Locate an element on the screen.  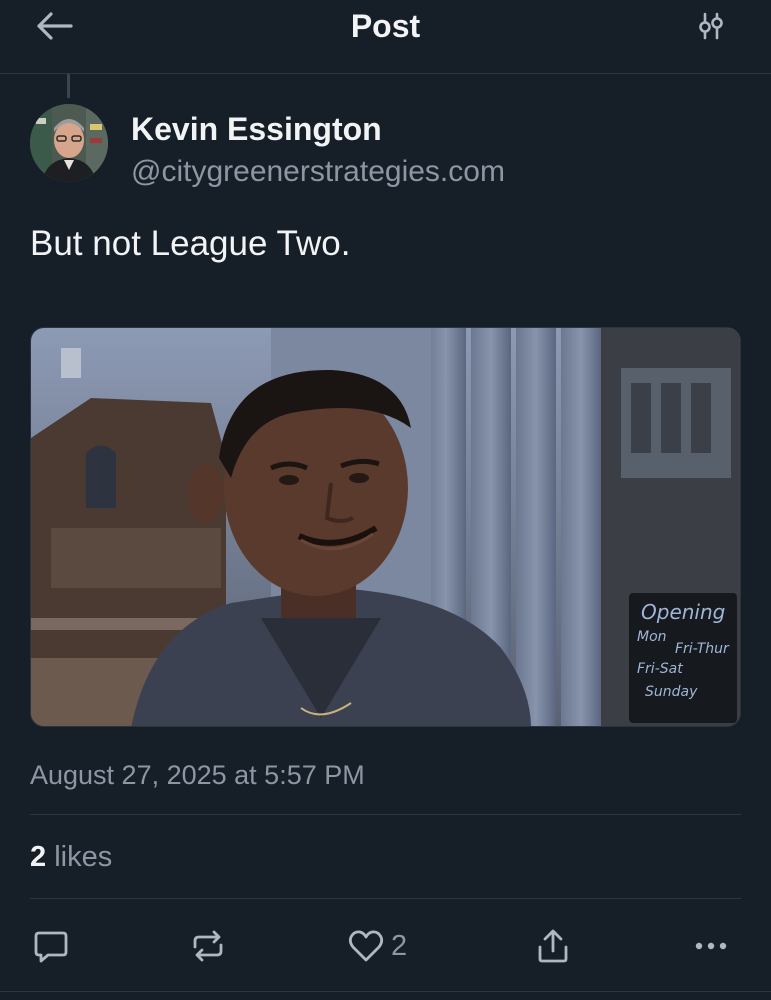
author-handle: @citygreenerstrategies.com is located at coordinates (318, 172).